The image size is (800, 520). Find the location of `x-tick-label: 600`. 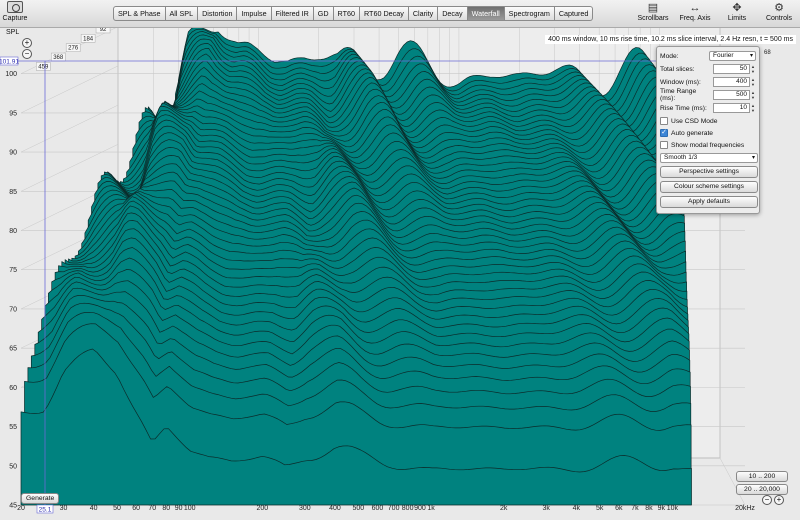

x-tick-label: 600 is located at coordinates (378, 508).